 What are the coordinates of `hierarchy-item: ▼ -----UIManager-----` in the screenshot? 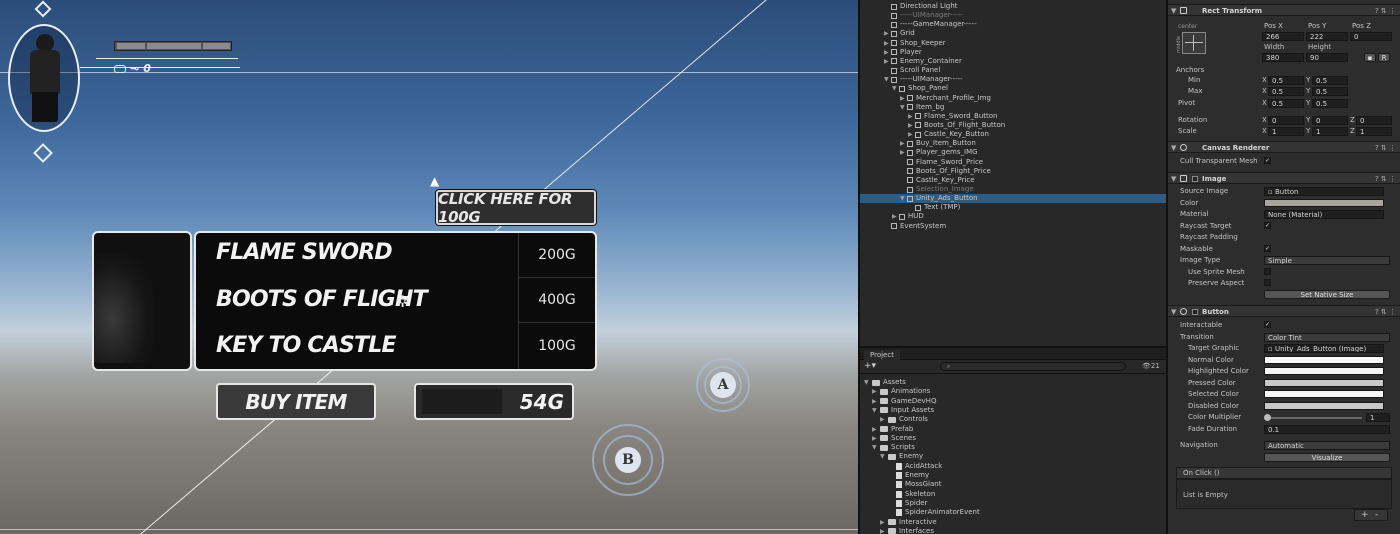 It's located at (923, 79).